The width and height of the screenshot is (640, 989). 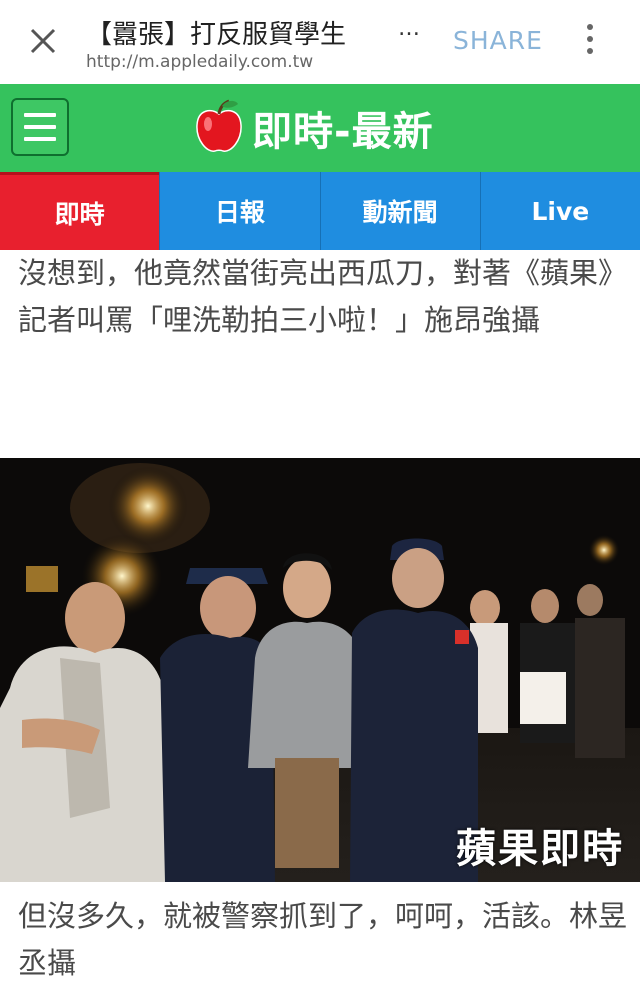 What do you see at coordinates (216, 35) in the screenshot?
I see `page-title: 【囂張】打反服貿學生` at bounding box center [216, 35].